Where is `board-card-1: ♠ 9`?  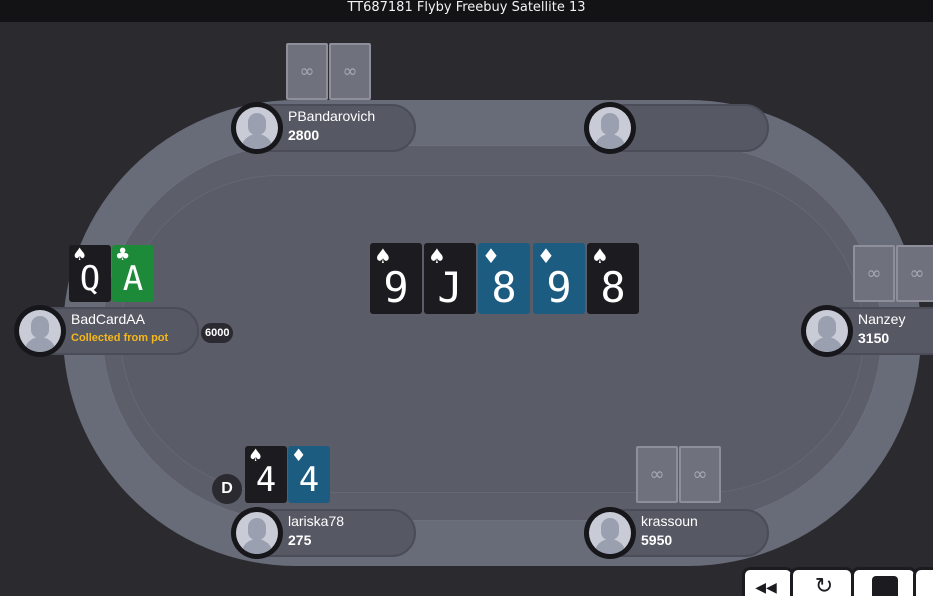
board-card-1: ♠ 9 is located at coordinates (396, 278).